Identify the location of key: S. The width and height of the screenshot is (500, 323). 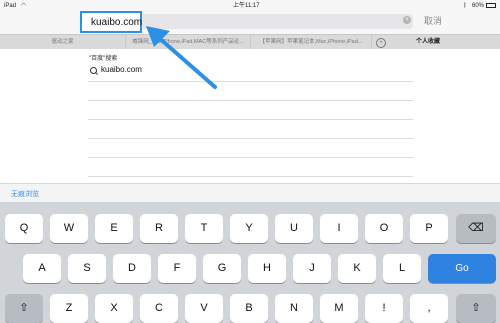
(87, 268).